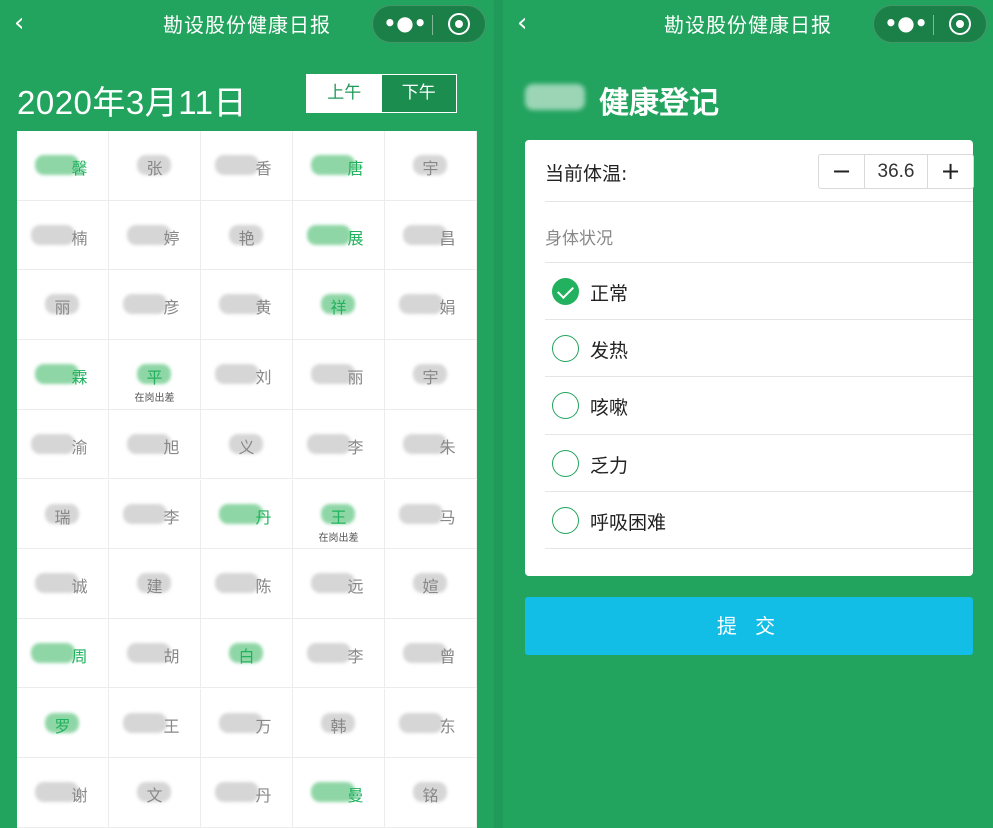 Image resolution: width=993 pixels, height=828 pixels. Describe the element at coordinates (431, 235) in the screenshot. I see `staff-cell: 昌` at that location.